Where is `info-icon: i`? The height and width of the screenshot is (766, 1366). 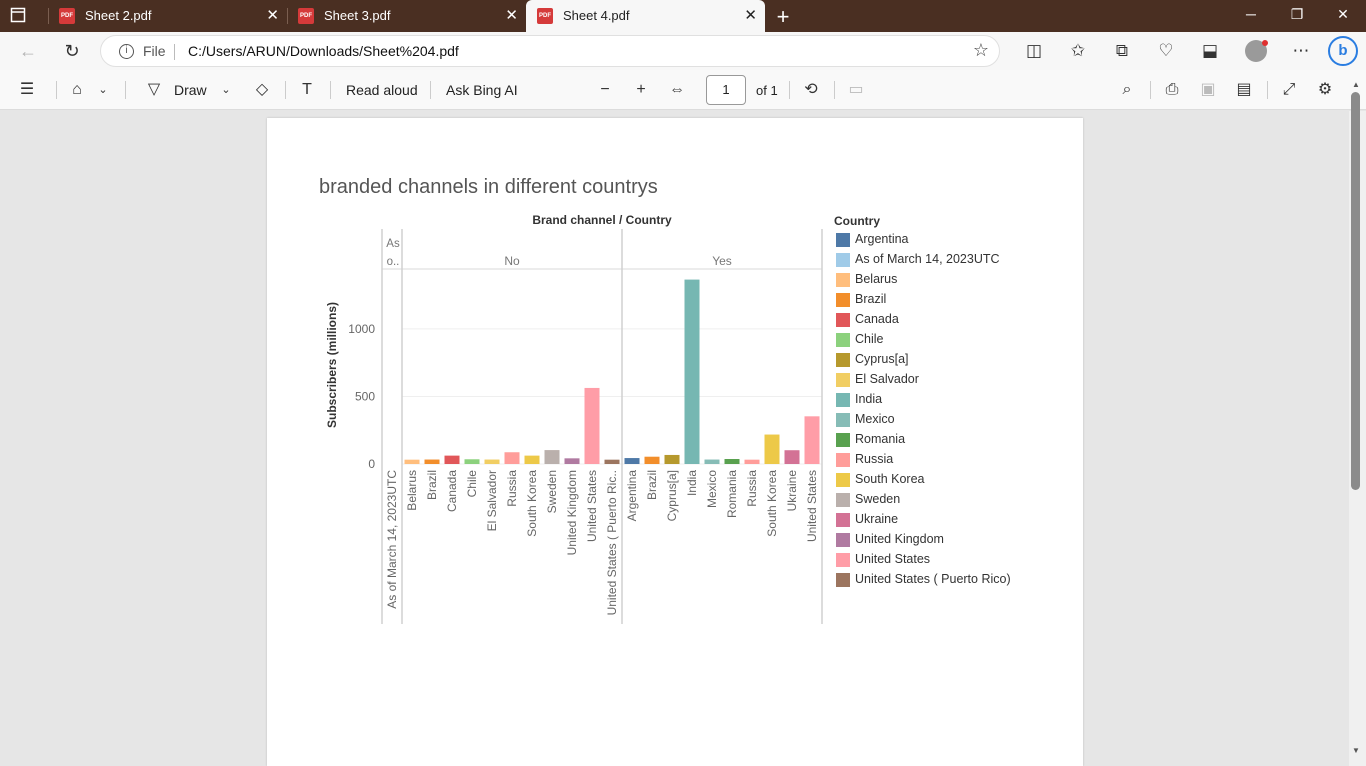
info-icon: i is located at coordinates (126, 51).